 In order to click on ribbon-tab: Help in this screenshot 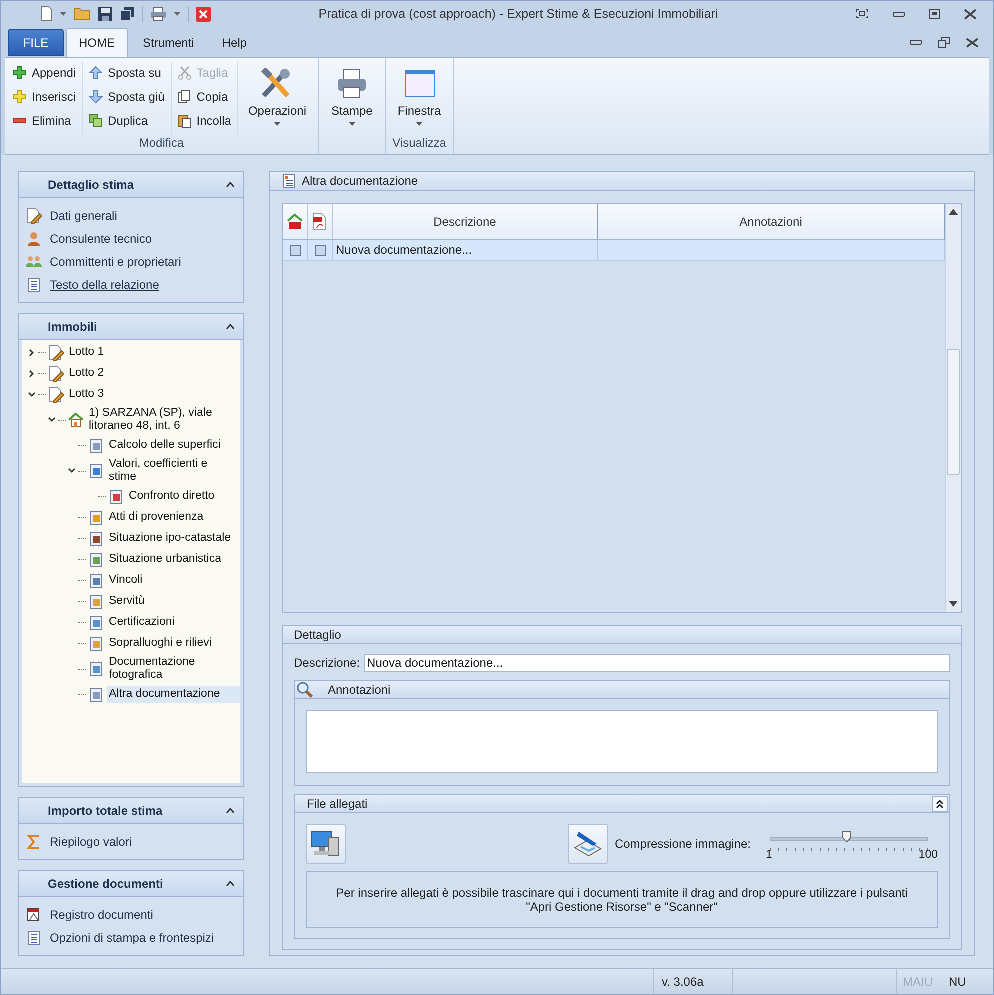, I will do `click(234, 43)`.